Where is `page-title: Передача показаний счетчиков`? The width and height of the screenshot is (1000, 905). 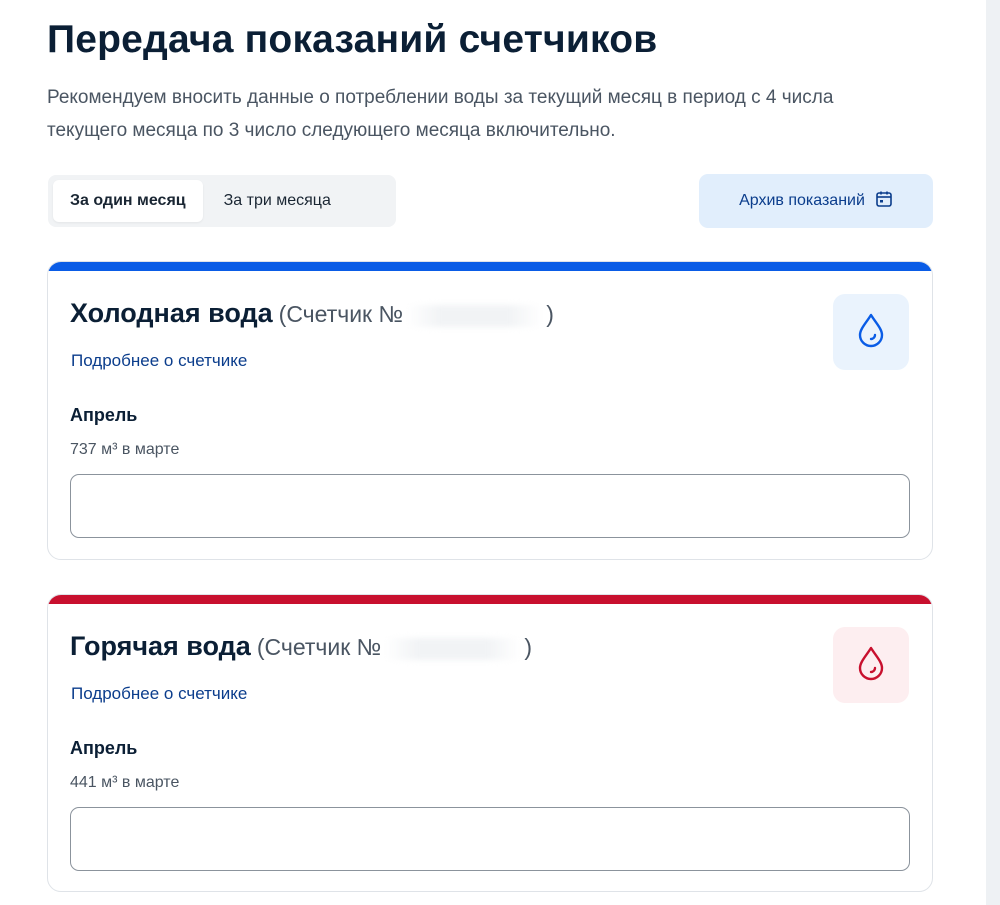 page-title: Передача показаний счетчиков is located at coordinates (352, 39).